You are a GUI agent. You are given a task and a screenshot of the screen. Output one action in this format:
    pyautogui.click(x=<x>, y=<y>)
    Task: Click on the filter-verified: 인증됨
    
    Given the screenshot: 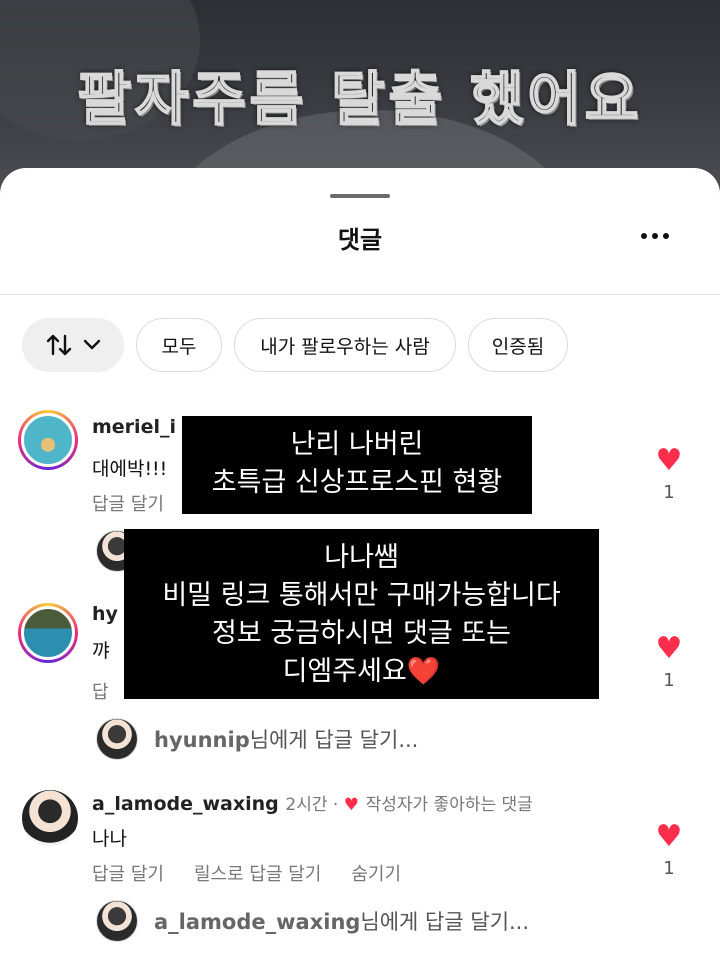 What is the action you would take?
    pyautogui.click(x=518, y=345)
    